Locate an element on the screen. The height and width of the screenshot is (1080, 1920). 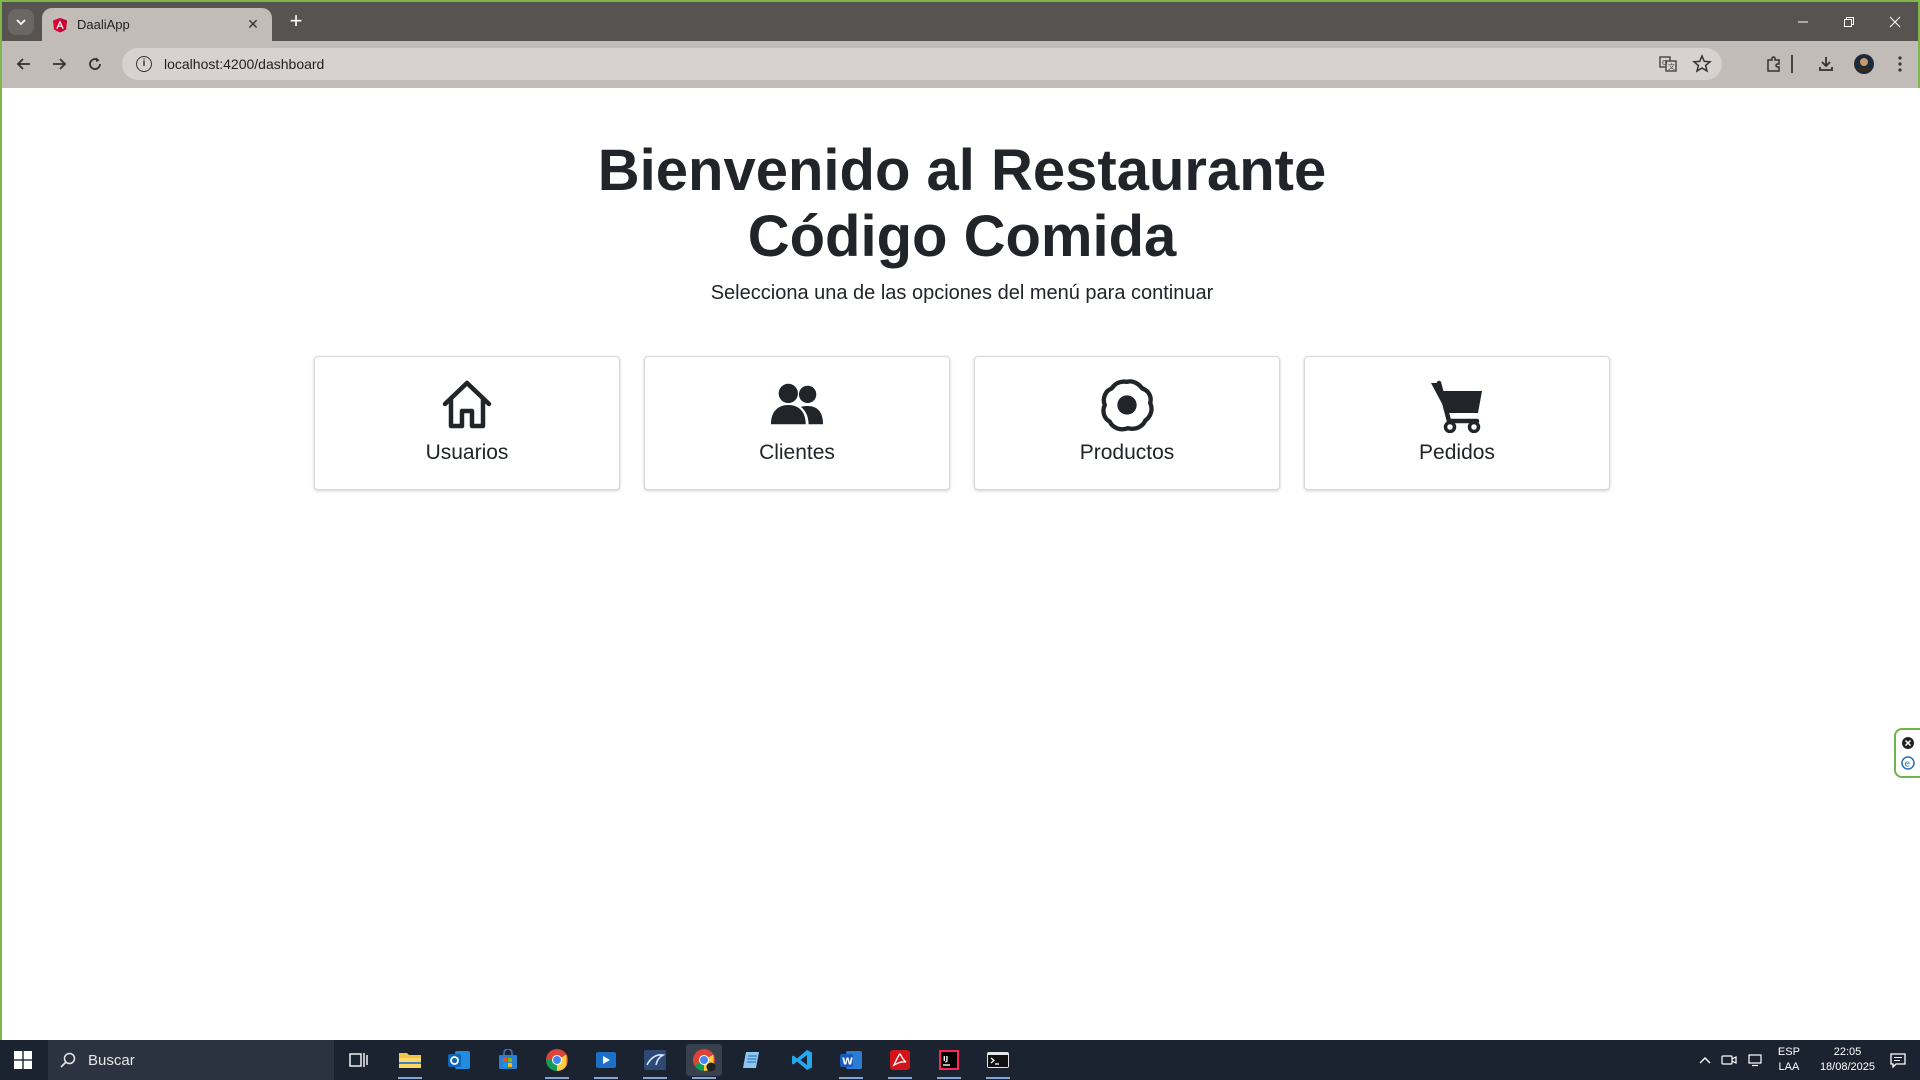
taskbar-app-store is located at coordinates (508, 1060).